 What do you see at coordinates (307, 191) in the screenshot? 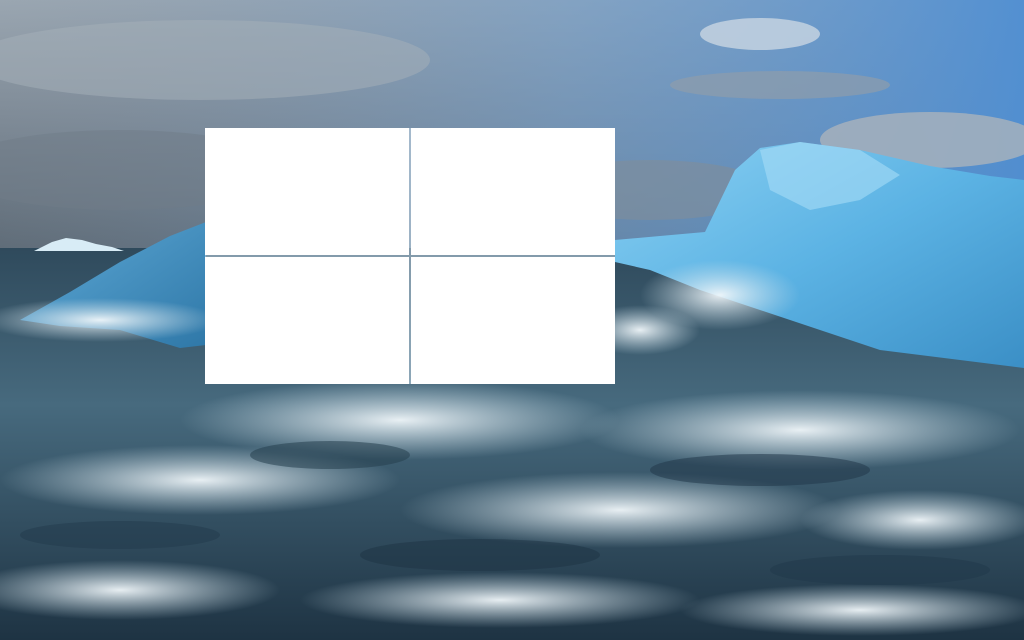
I see `logo-pane-top-left` at bounding box center [307, 191].